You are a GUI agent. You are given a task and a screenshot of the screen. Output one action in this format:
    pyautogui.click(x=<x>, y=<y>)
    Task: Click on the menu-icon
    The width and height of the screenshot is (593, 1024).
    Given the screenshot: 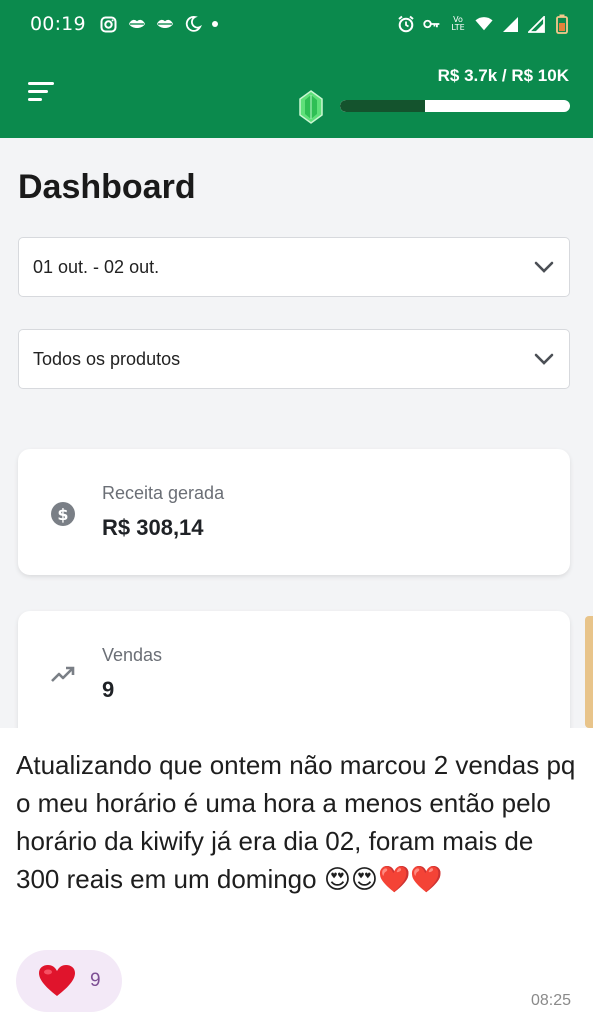 What is the action you would take?
    pyautogui.click(x=41, y=92)
    